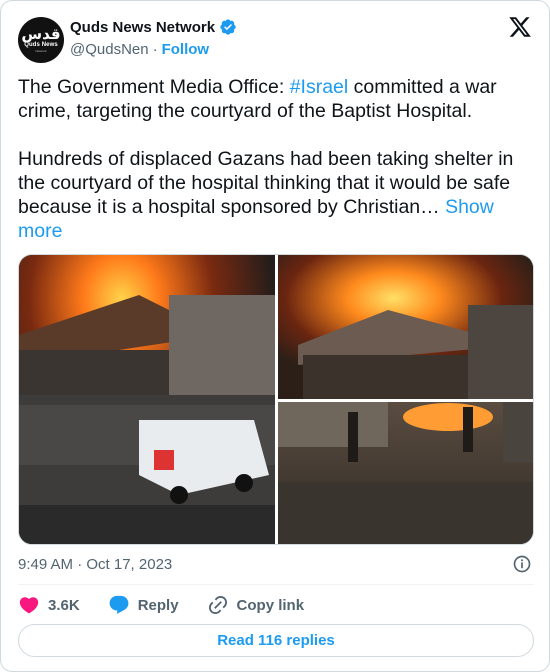 This screenshot has height=672, width=550. I want to click on author-name-row: Quds News Network, so click(153, 27).